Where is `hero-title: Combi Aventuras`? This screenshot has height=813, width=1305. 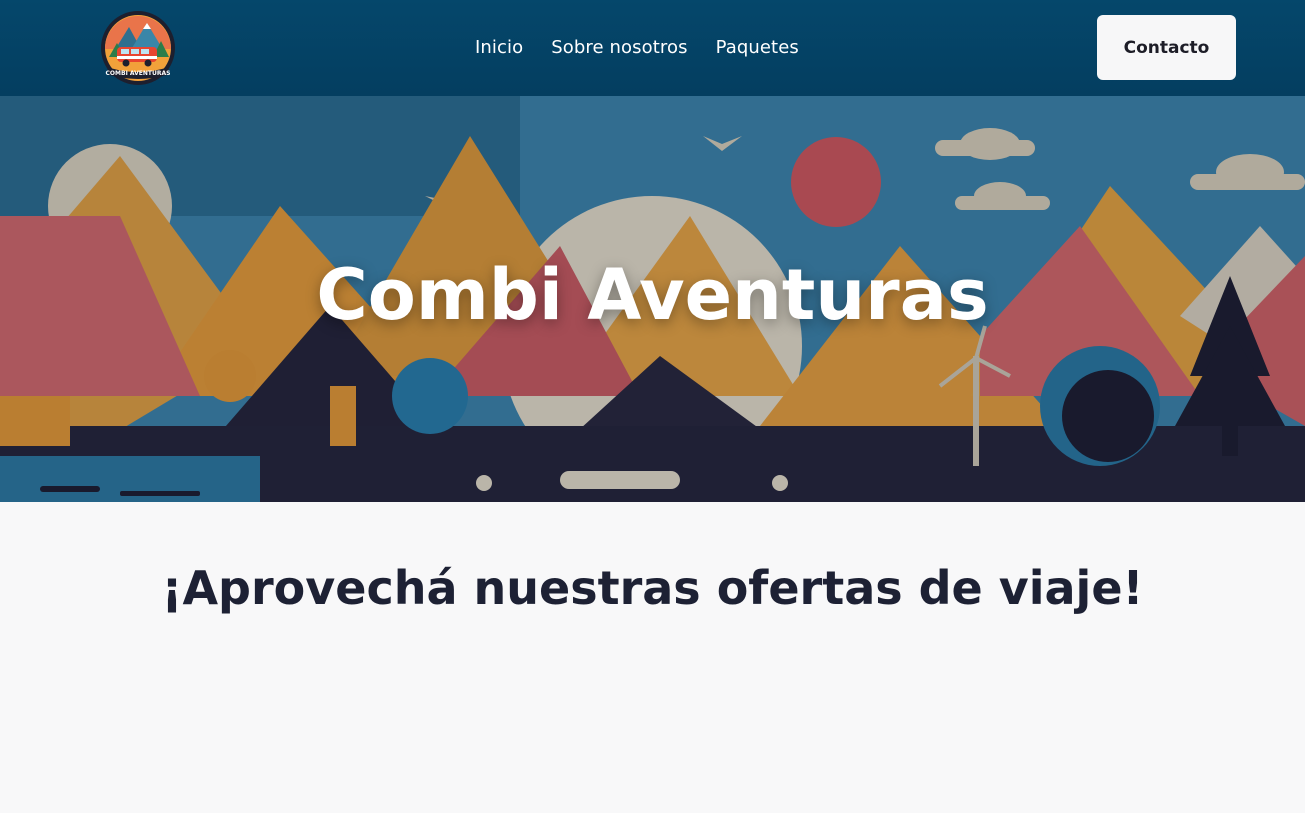
hero-title: Combi Aventuras is located at coordinates (652, 295).